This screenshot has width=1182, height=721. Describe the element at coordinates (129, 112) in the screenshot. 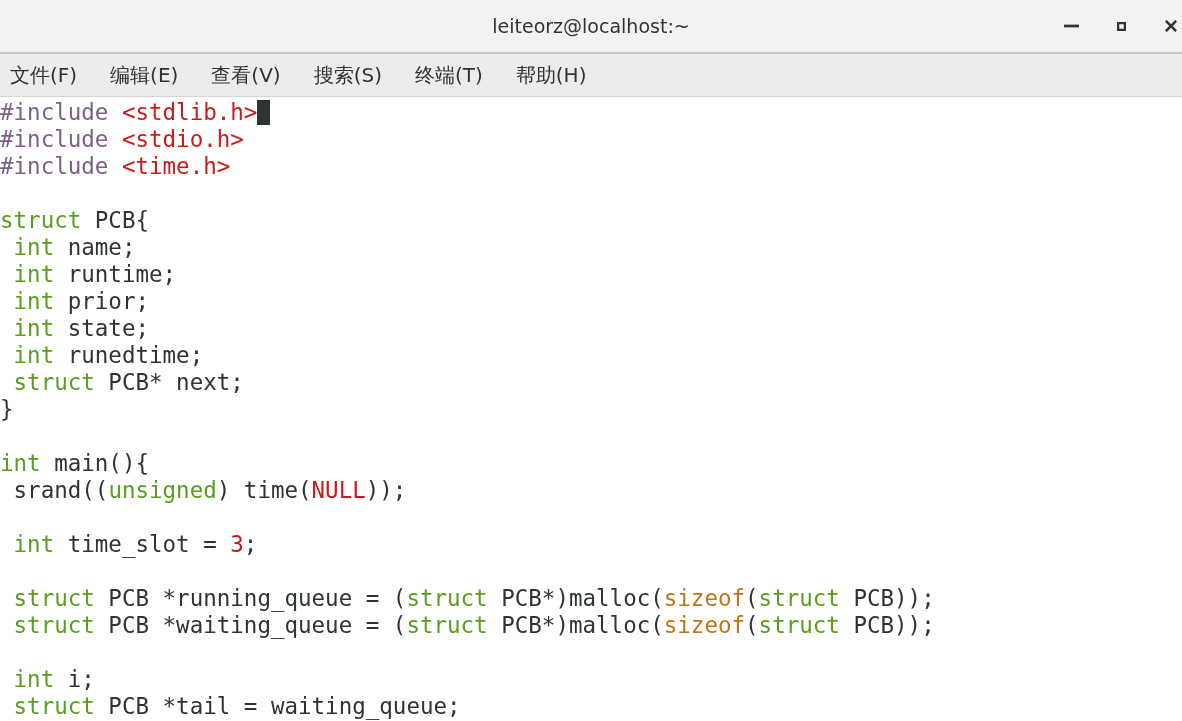

I see `code-line: #include <stdlib.h>` at that location.